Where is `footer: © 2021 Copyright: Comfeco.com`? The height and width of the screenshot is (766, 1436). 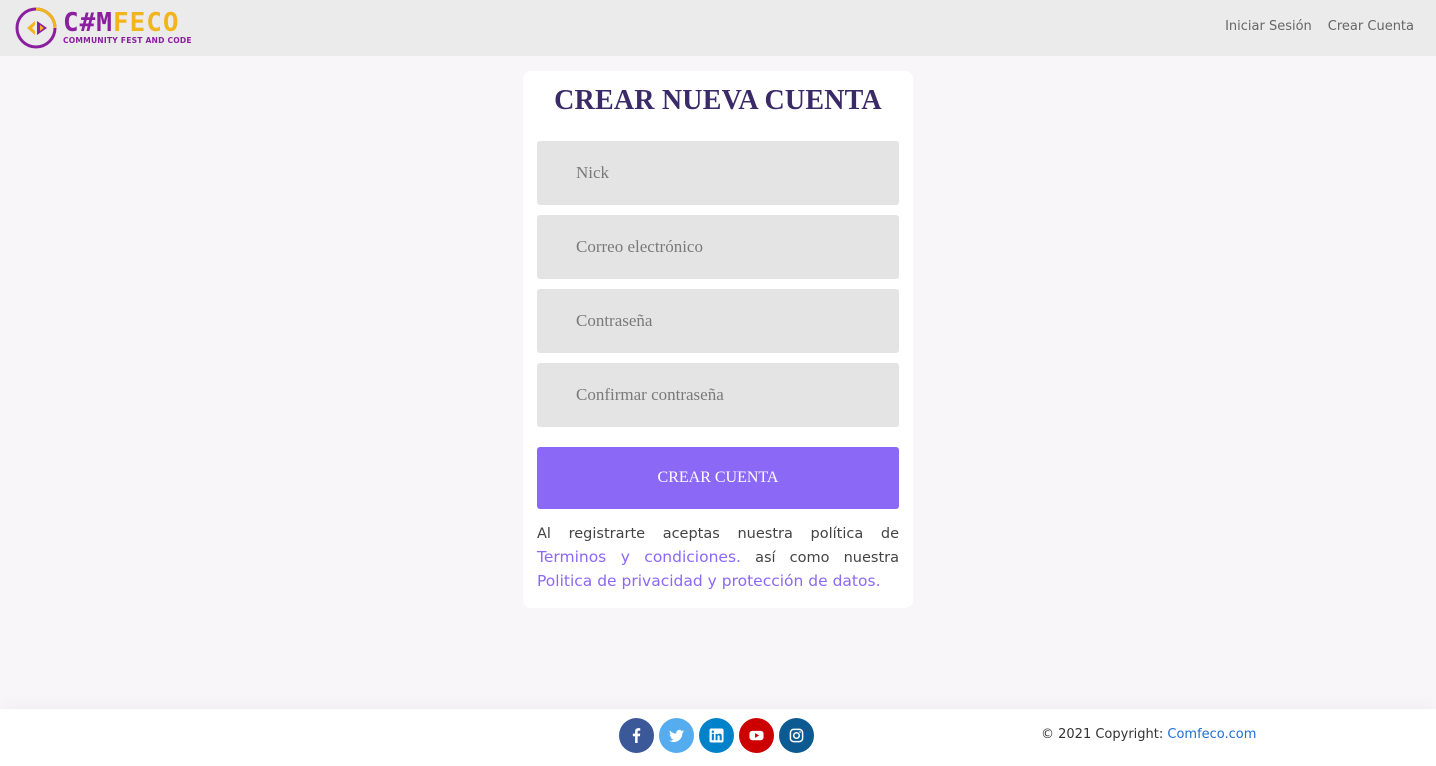
footer: © 2021 Copyright: Comfeco.com is located at coordinates (718, 737).